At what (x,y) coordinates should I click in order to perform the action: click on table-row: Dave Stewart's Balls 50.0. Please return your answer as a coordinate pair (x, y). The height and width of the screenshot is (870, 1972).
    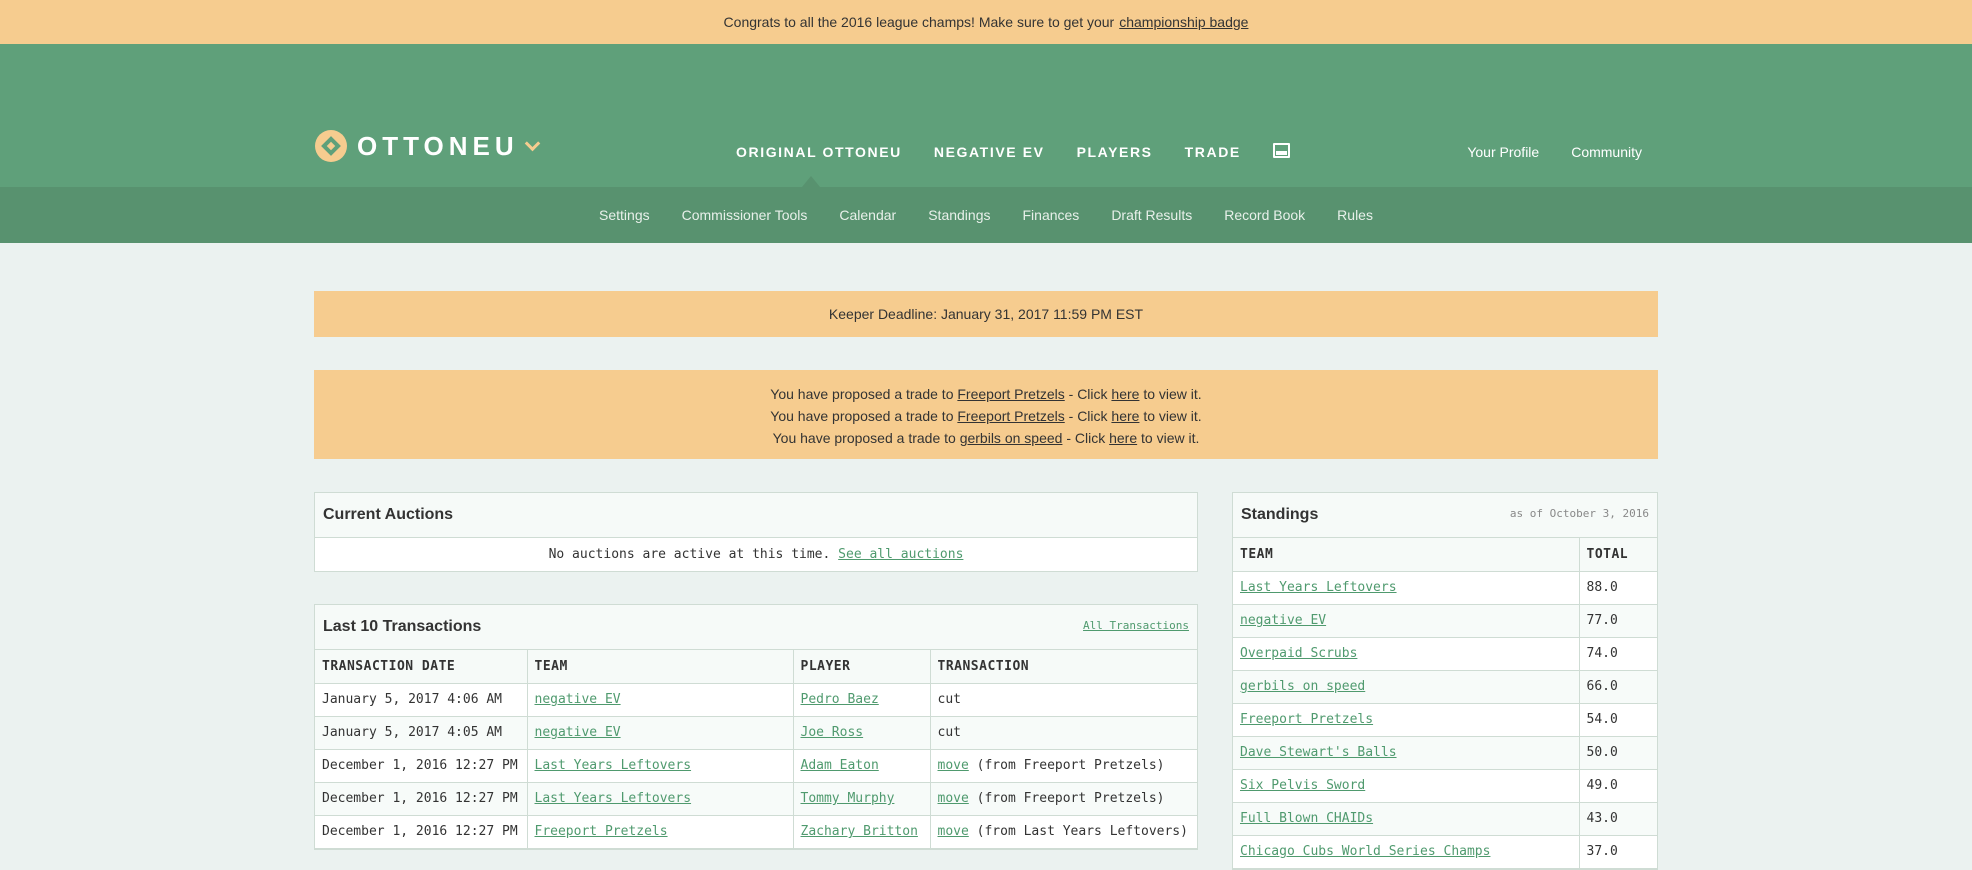
    Looking at the image, I should click on (1445, 753).